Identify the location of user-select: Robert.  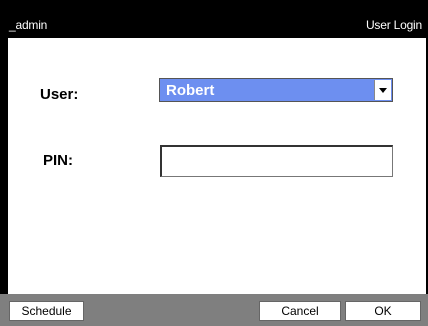
(276, 90).